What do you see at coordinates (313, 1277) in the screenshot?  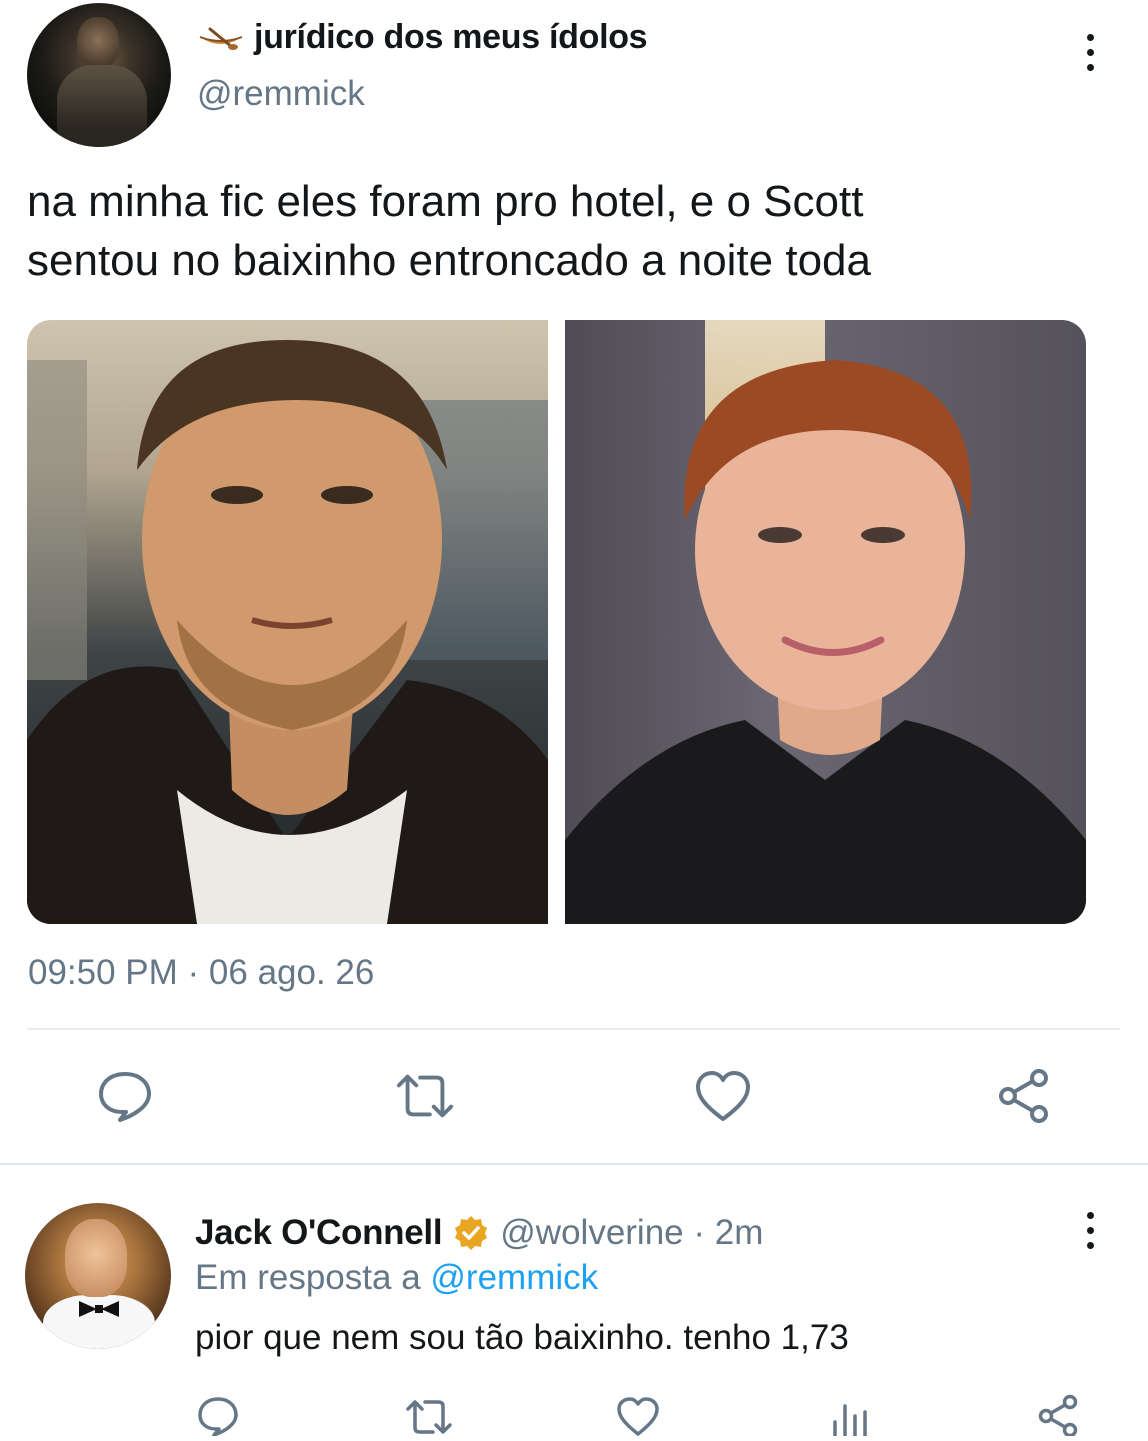 I see `in-reply-prefix: Em resposta a` at bounding box center [313, 1277].